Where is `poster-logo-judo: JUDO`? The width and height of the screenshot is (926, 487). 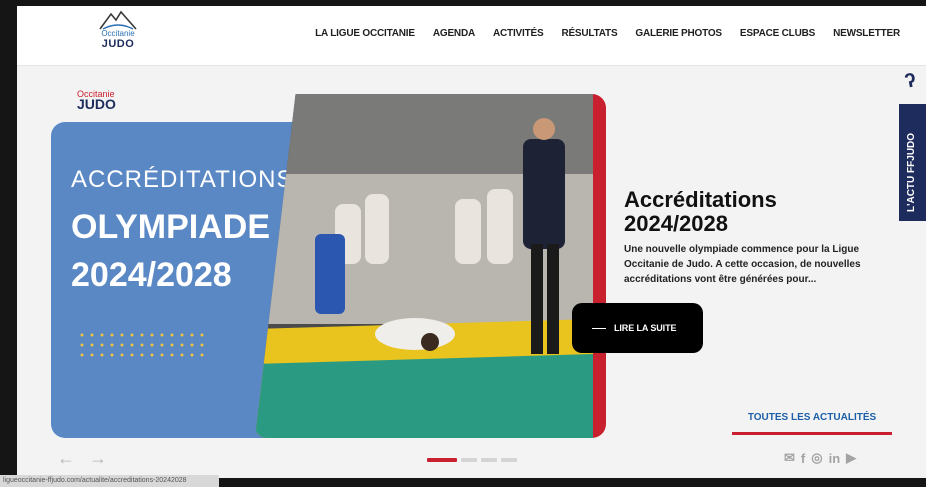 poster-logo-judo: JUDO is located at coordinates (96, 104).